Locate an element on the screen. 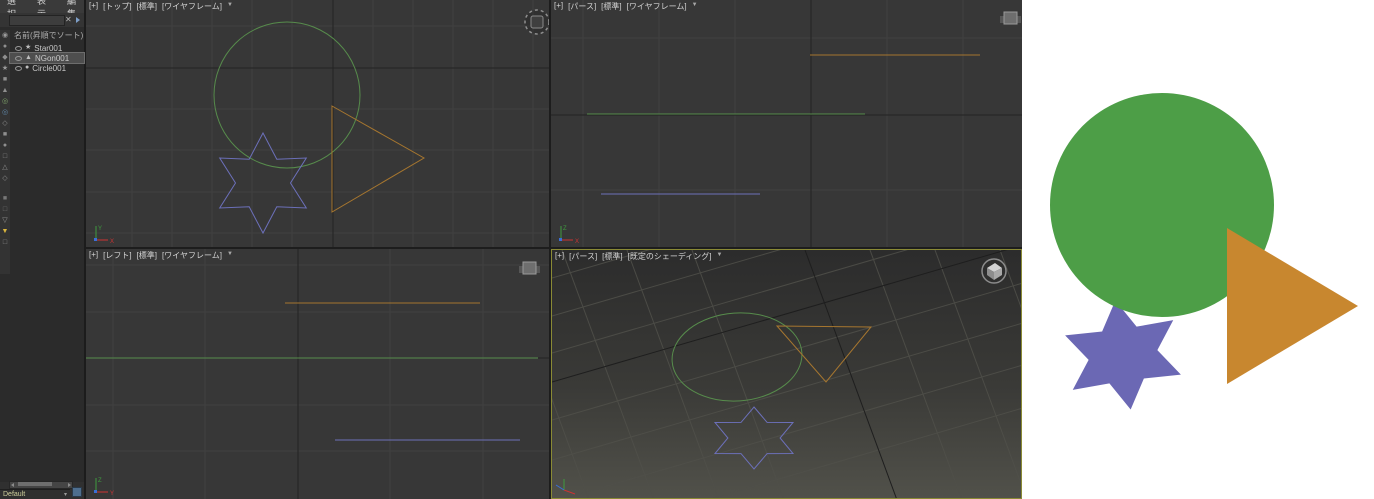 The width and height of the screenshot is (1374, 499). groups-filter-icon: △ is located at coordinates (4, 168).